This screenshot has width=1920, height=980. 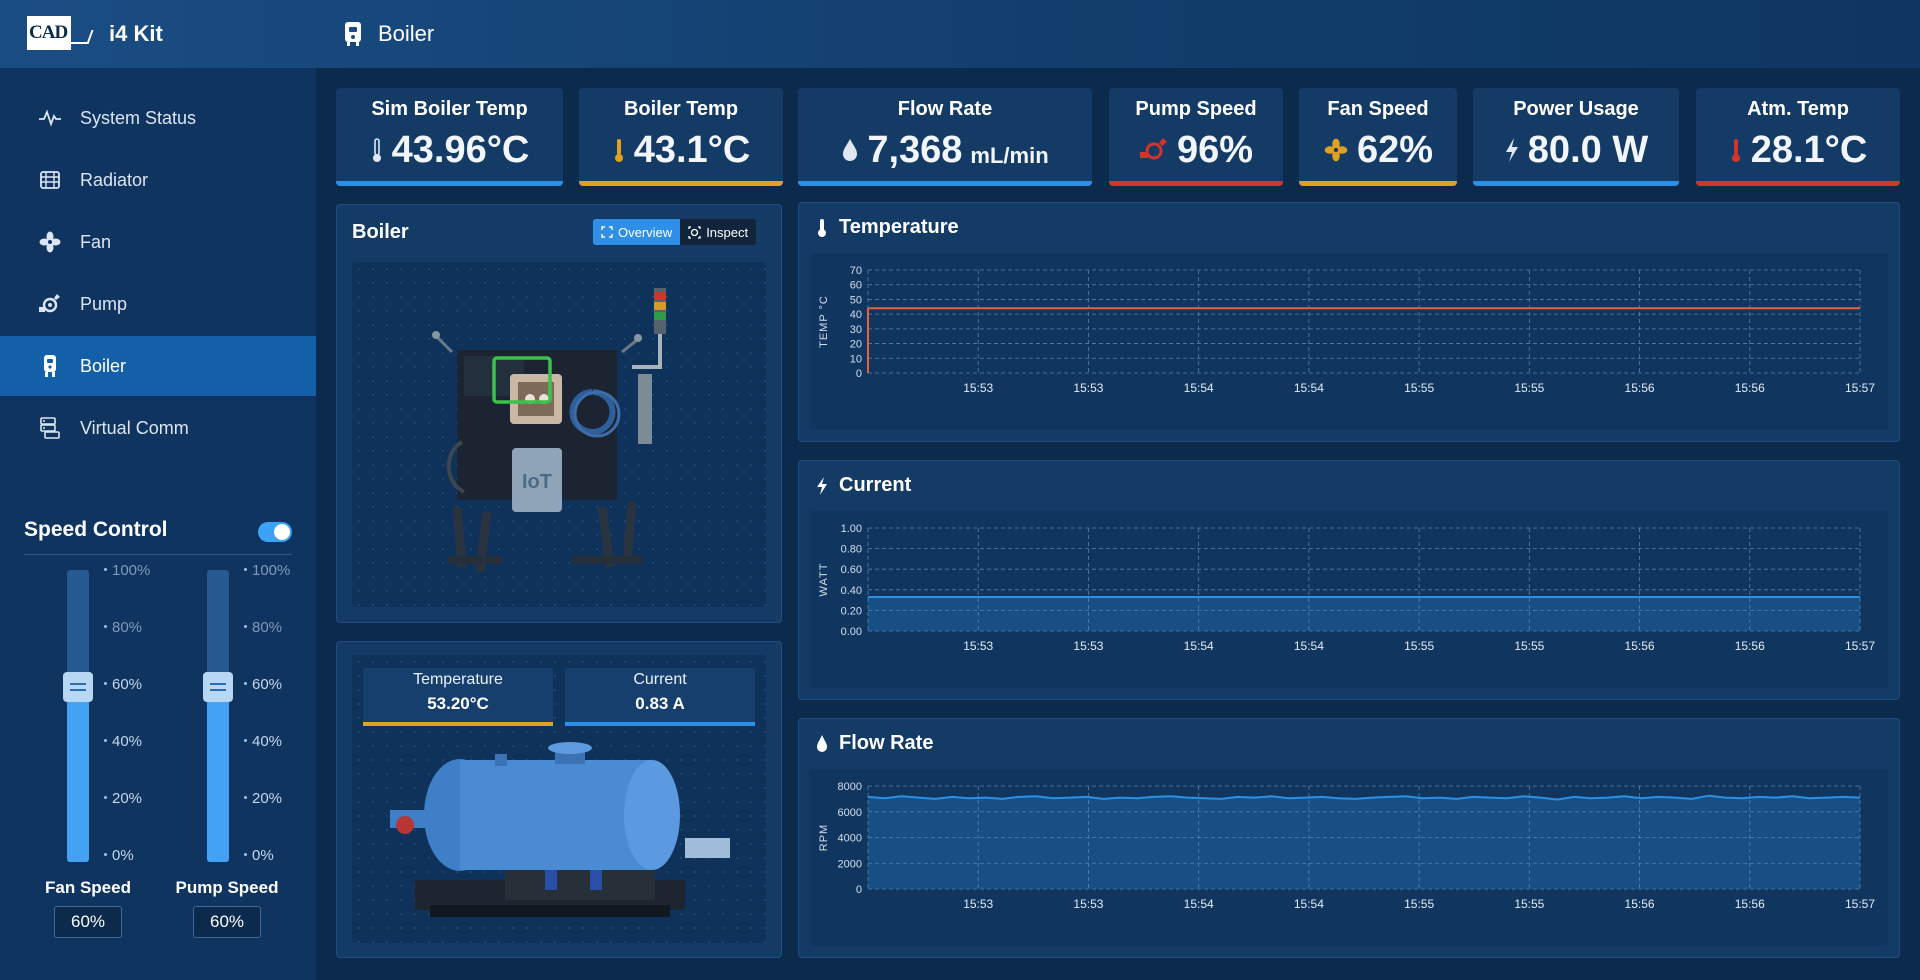 What do you see at coordinates (859, 890) in the screenshot?
I see `y-tick-label: 0` at bounding box center [859, 890].